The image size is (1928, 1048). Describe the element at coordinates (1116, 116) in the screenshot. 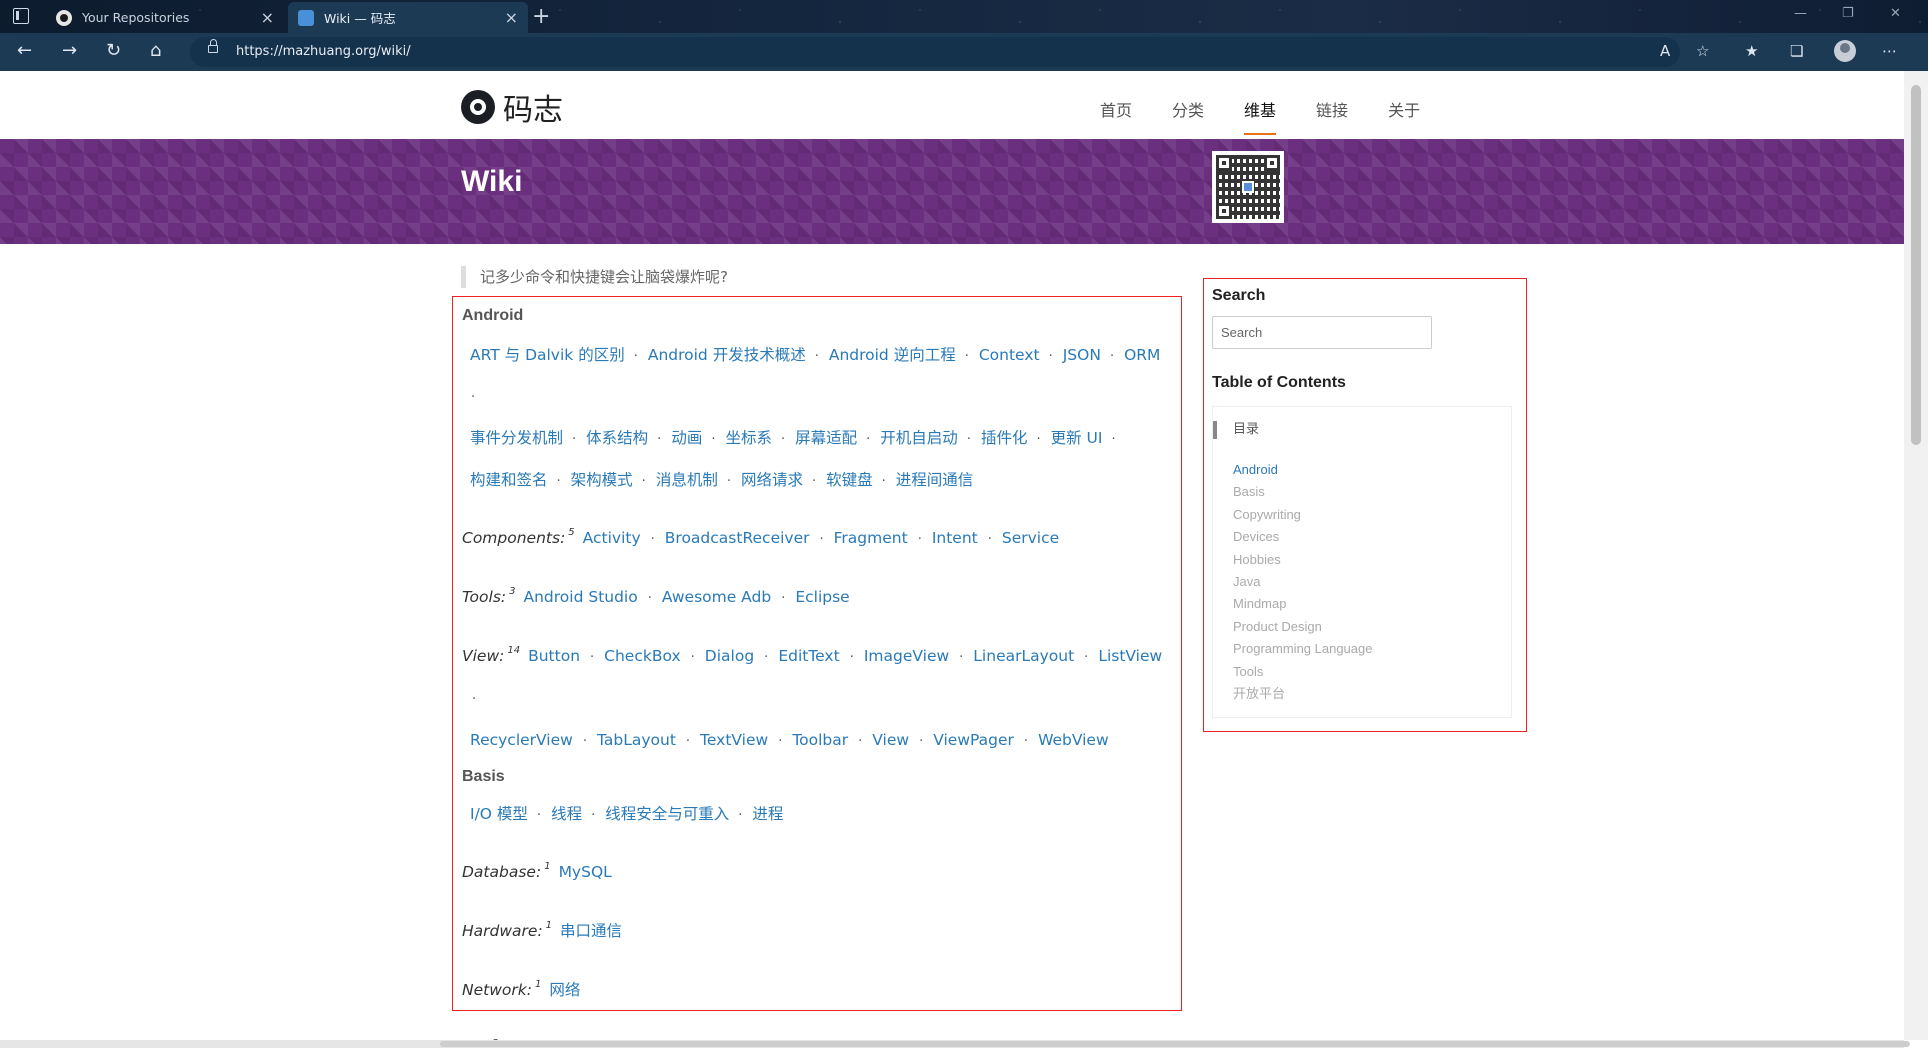

I see `nav-home: 首页` at that location.